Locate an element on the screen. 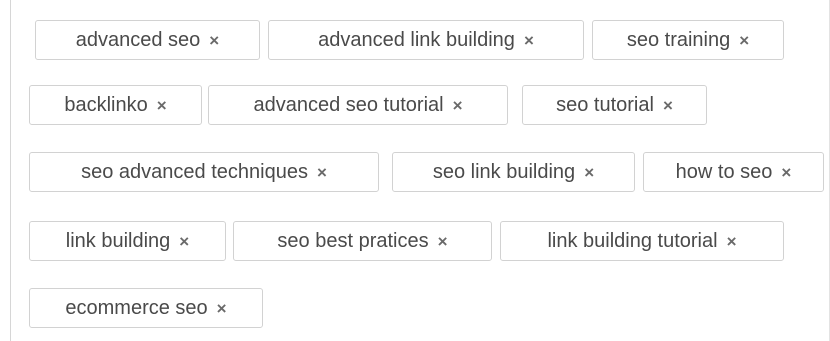 The image size is (830, 341). tag-chip: seo best pratices × is located at coordinates (362, 241).